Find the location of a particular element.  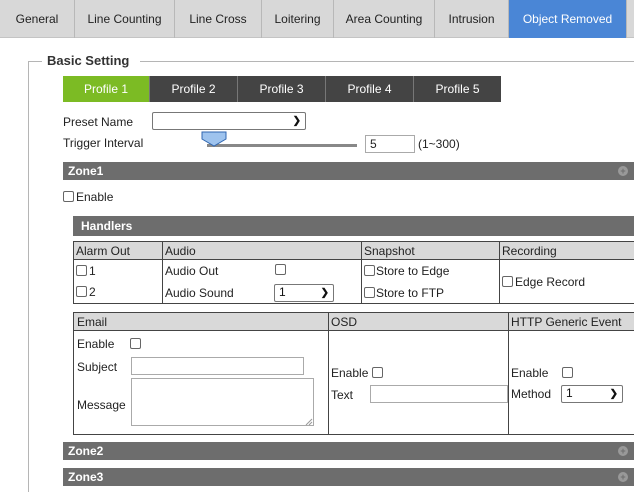

email-enable-label: Enable is located at coordinates (96, 344).